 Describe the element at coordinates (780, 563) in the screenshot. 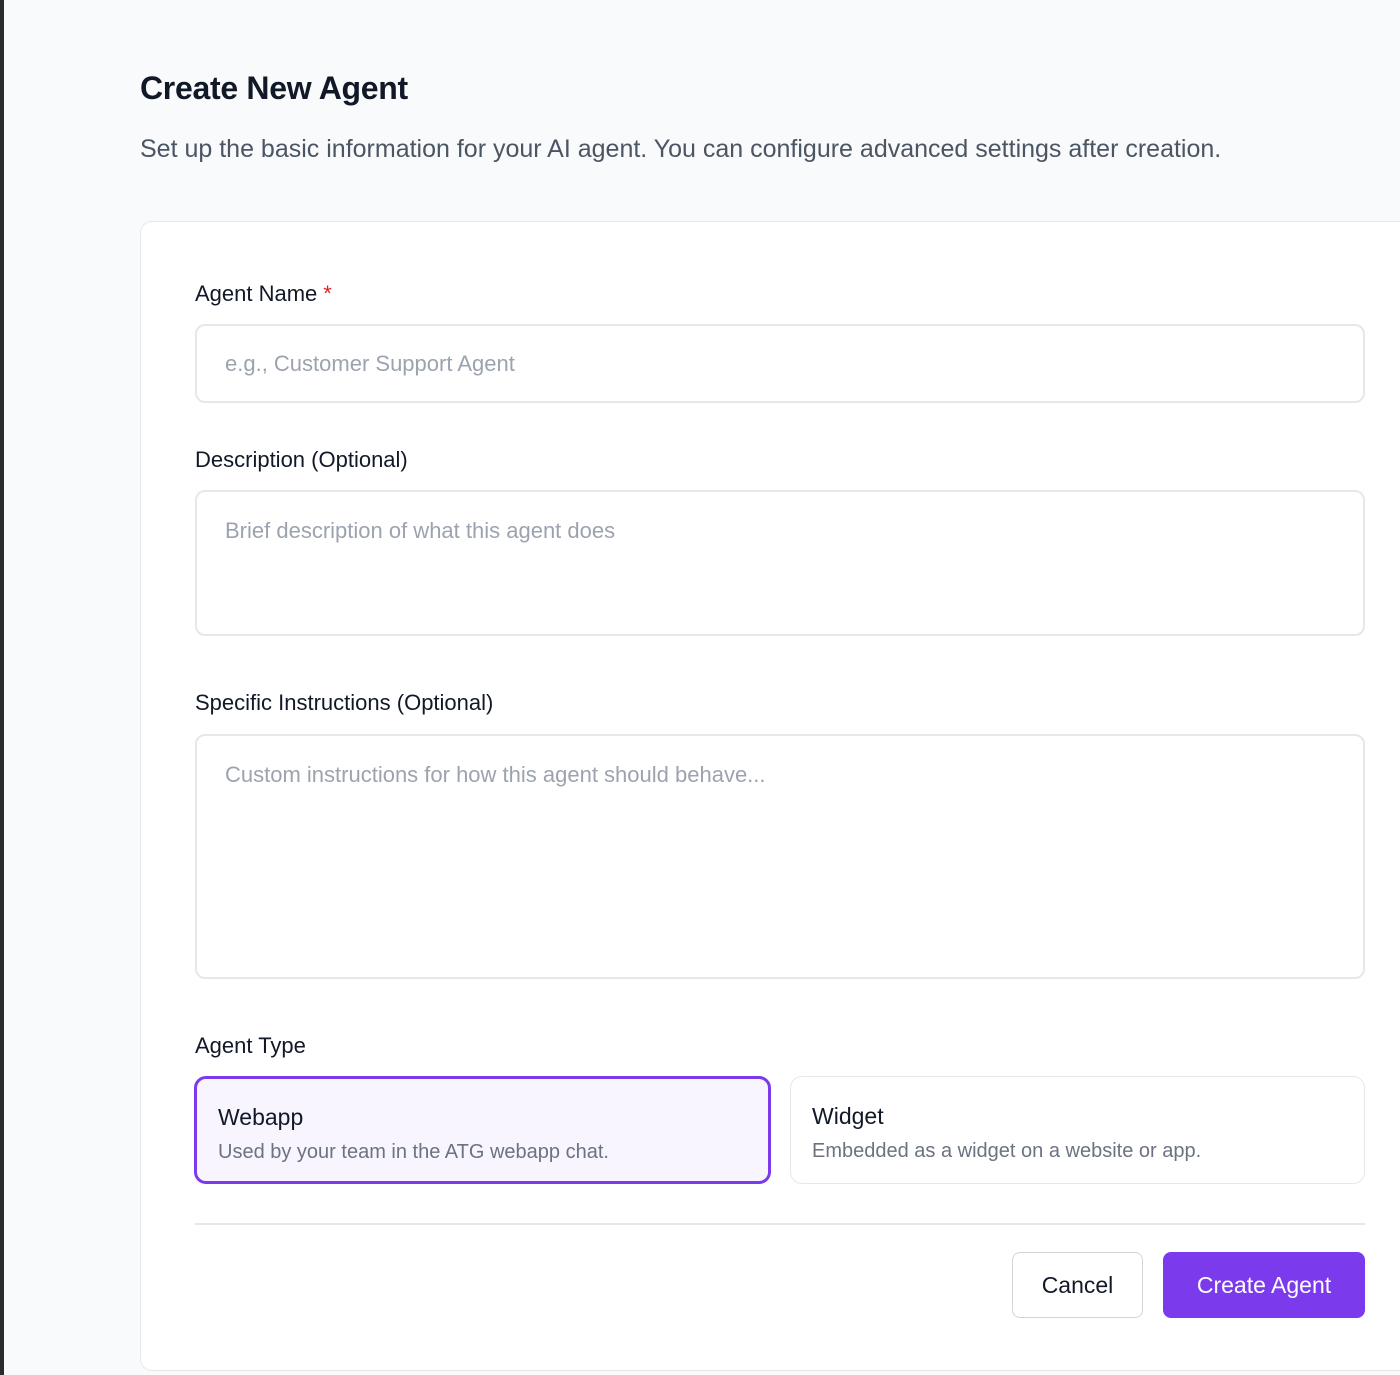

I see `description-textarea` at that location.